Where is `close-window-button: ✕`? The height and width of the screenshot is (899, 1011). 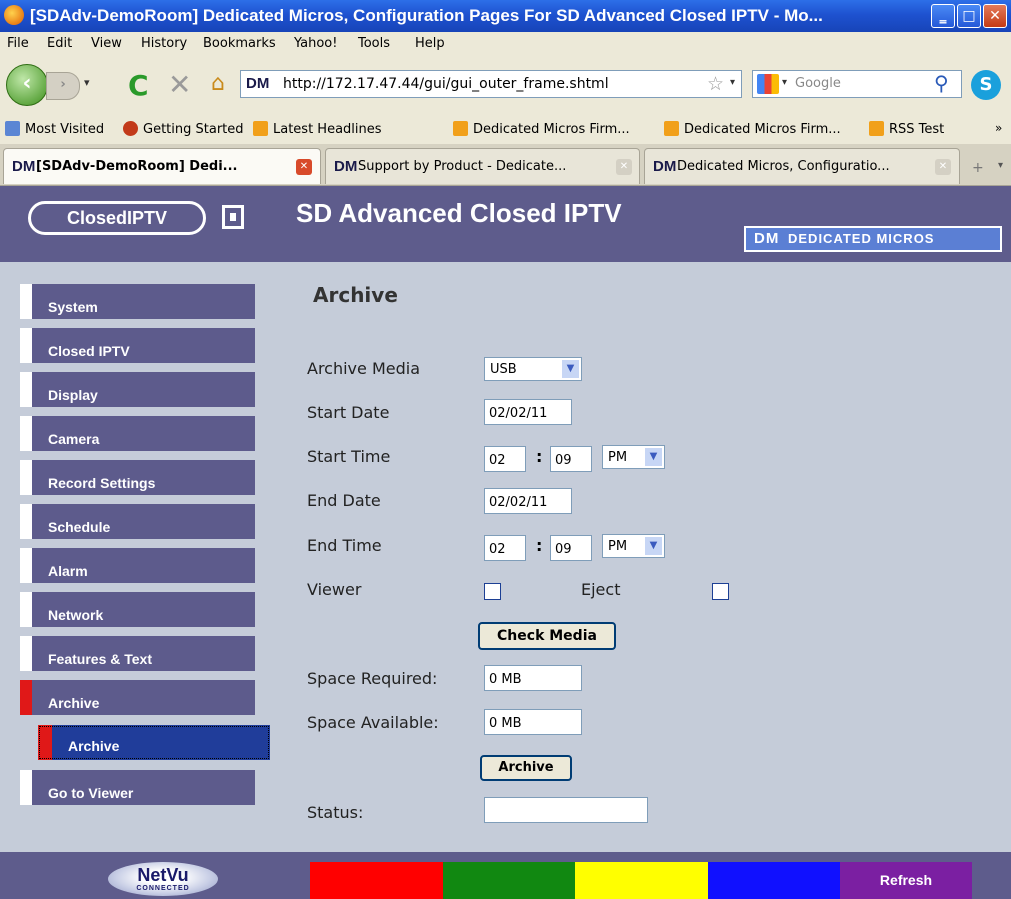
close-window-button: ✕ is located at coordinates (995, 16).